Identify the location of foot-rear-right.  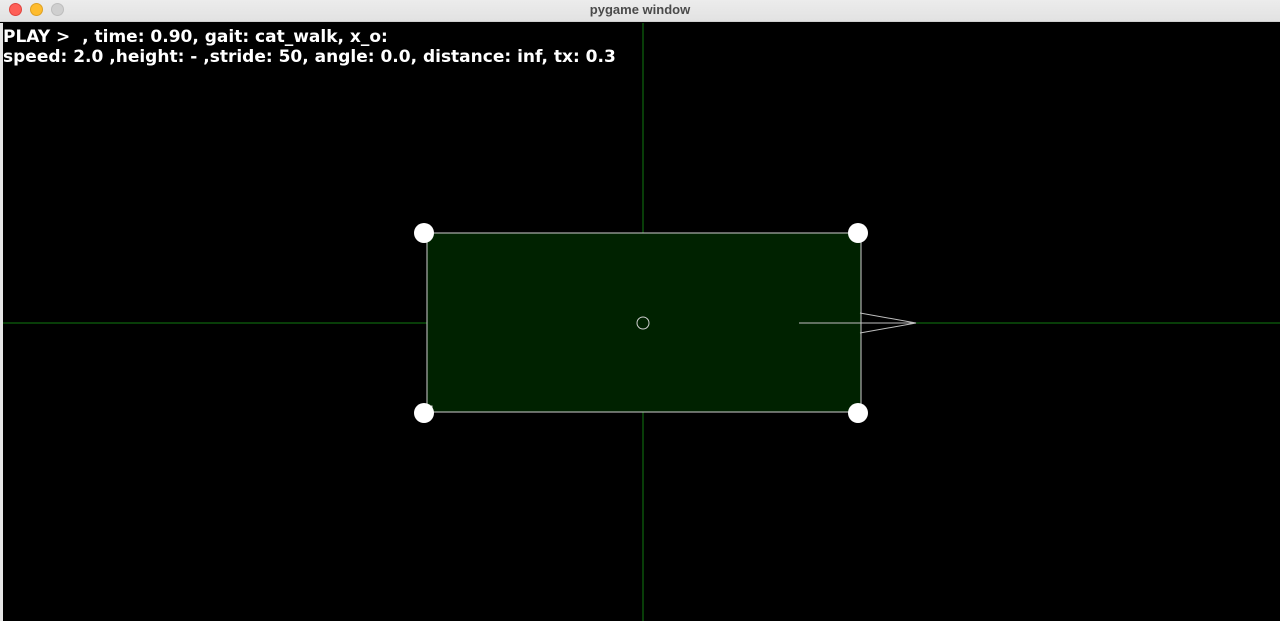
(858, 413).